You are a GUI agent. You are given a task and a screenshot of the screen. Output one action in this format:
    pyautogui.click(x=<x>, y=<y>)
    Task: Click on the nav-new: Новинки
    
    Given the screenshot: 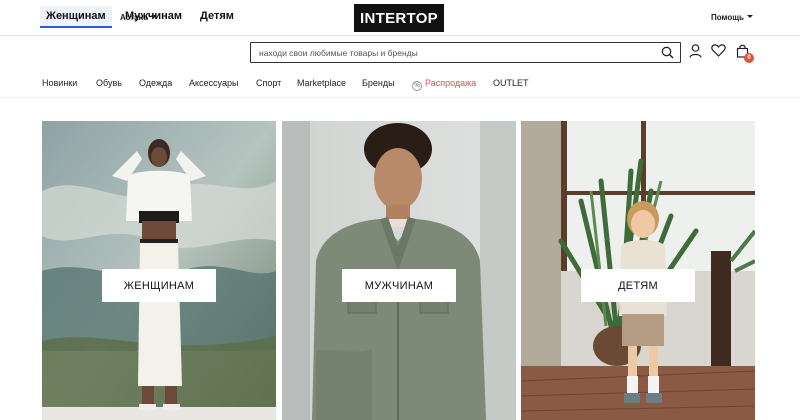 What is the action you would take?
    pyautogui.click(x=59, y=83)
    